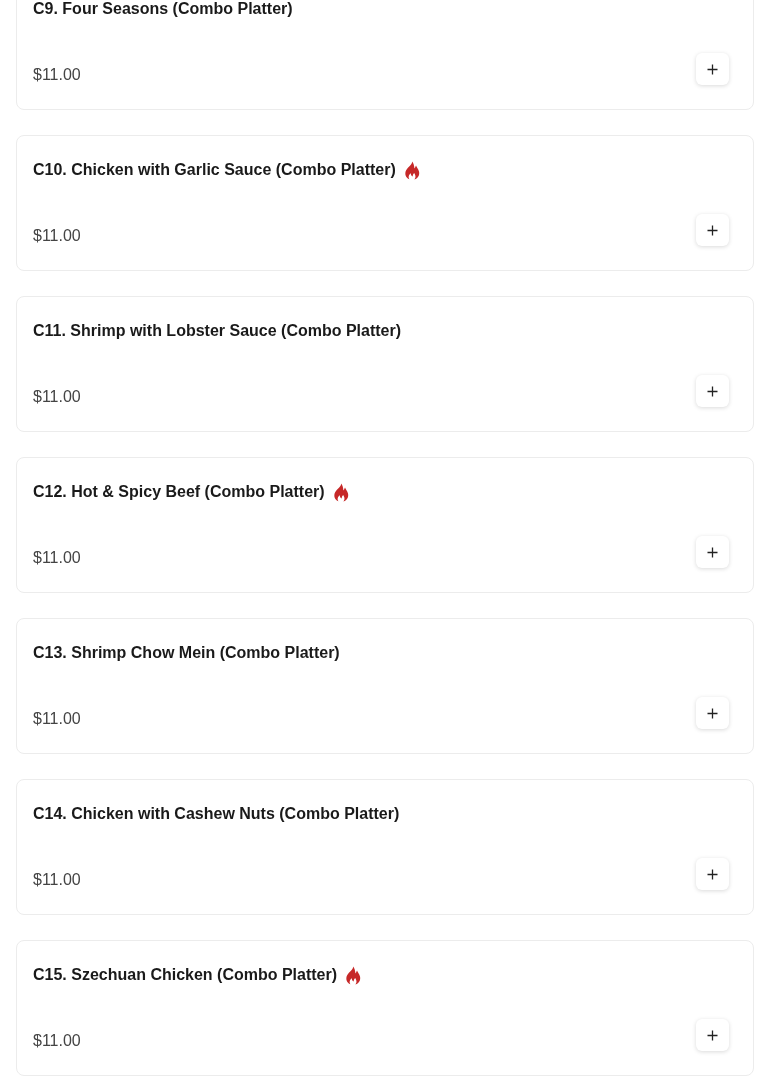  I want to click on menu-item-card: C15. Szechuan Chicken (Combo Platter) $11.00, so click(385, 1008).